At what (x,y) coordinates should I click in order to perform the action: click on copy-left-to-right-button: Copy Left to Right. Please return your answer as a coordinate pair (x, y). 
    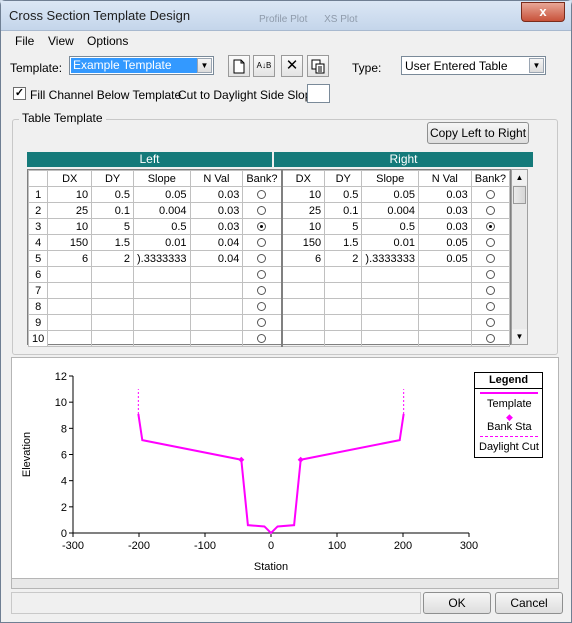
    Looking at the image, I should click on (478, 133).